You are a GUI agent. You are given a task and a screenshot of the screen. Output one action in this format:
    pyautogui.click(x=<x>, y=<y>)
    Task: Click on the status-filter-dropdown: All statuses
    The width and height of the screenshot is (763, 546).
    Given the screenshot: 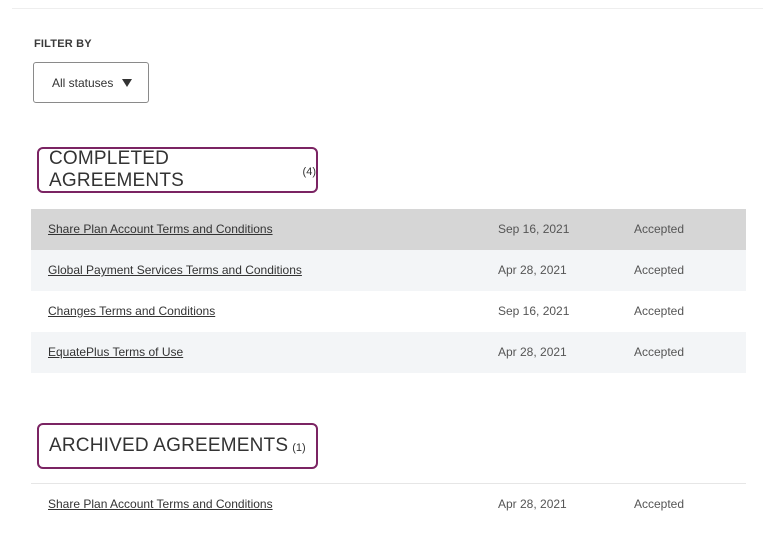 What is the action you would take?
    pyautogui.click(x=91, y=82)
    